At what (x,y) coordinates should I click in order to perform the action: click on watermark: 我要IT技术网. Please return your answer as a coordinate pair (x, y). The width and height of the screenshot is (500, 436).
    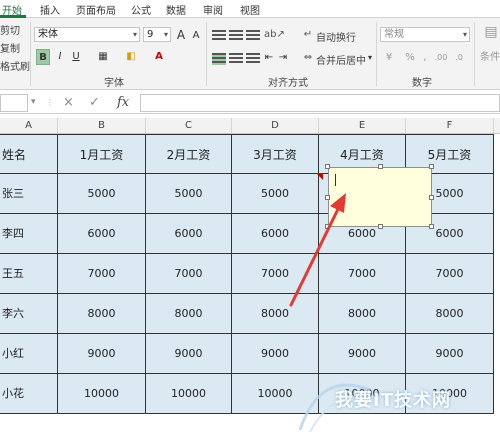
    Looking at the image, I should click on (390, 396).